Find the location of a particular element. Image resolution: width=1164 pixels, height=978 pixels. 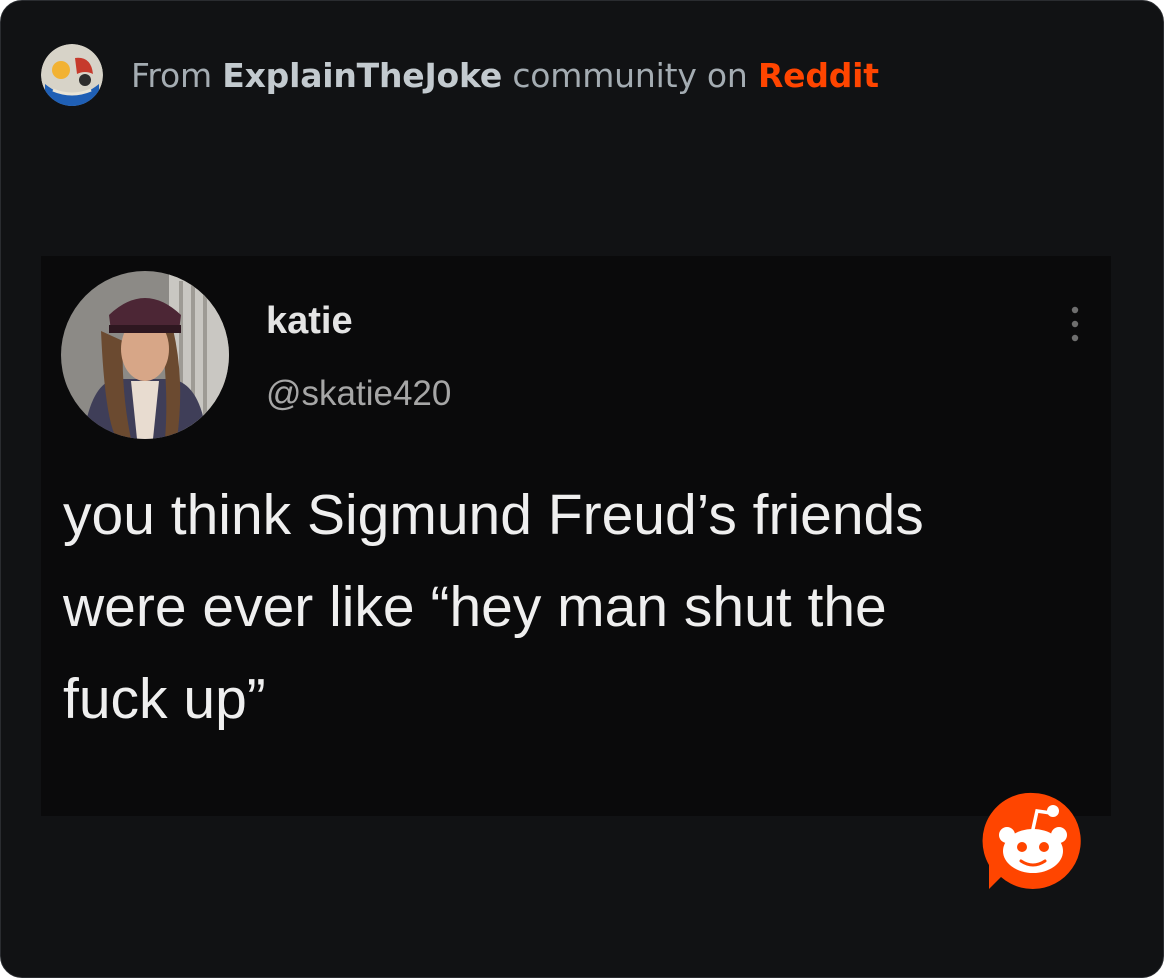

more-vertical-icon is located at coordinates (1075, 324).